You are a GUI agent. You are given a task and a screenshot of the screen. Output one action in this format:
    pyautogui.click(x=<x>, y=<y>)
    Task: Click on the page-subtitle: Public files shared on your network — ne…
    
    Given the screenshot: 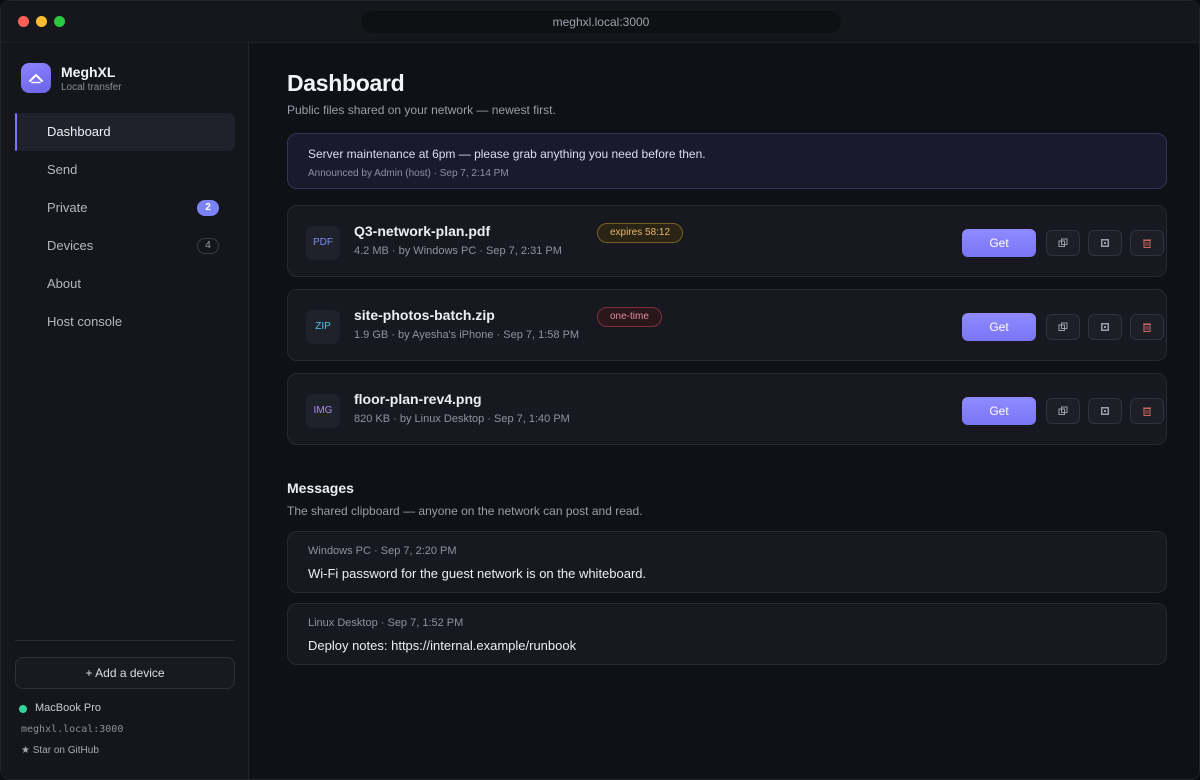 What is the action you would take?
    pyautogui.click(x=421, y=110)
    